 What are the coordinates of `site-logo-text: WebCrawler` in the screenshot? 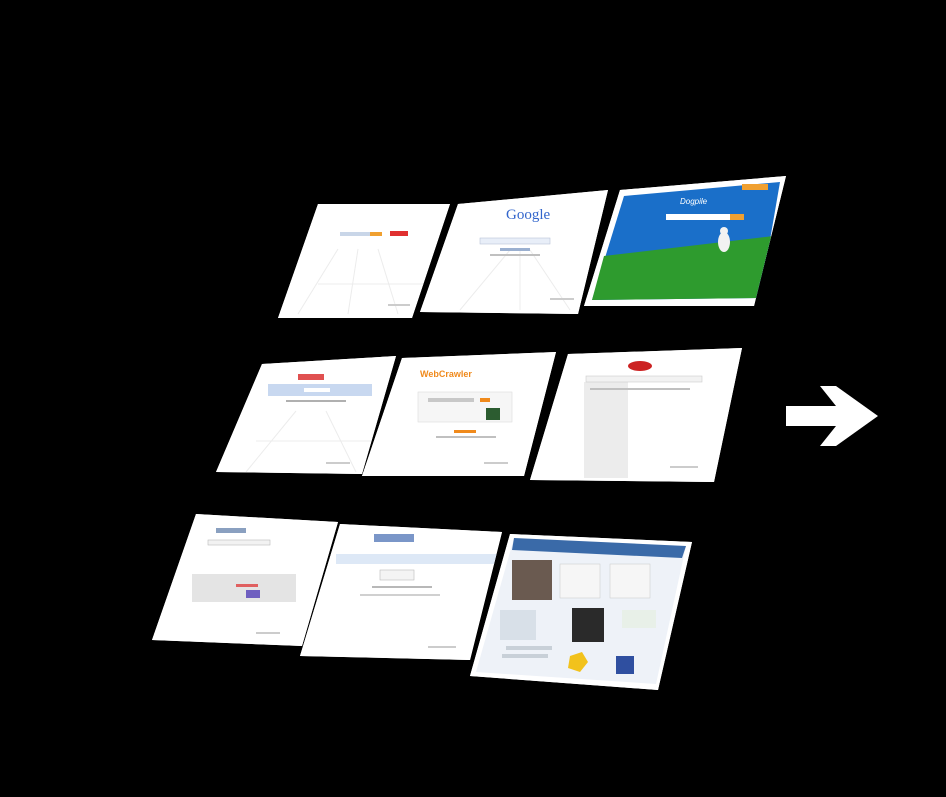 It's located at (446, 374).